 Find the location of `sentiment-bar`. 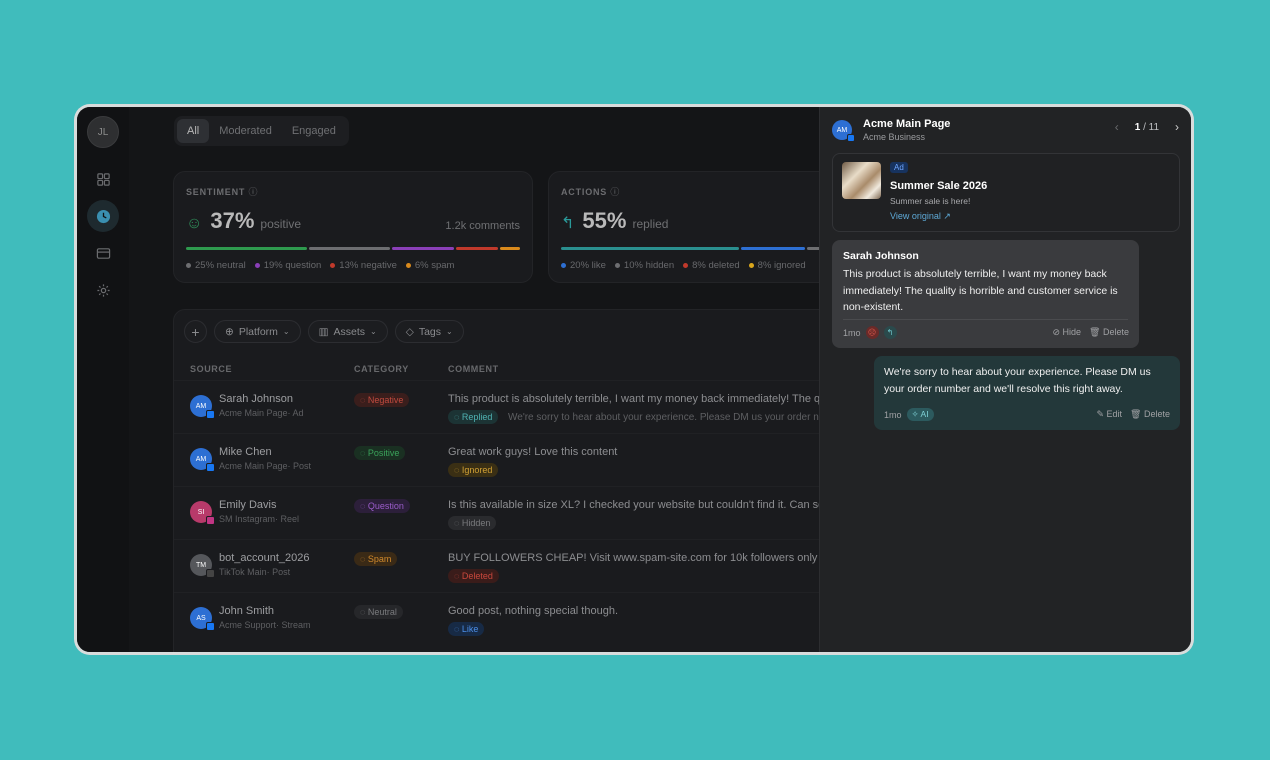

sentiment-bar is located at coordinates (353, 248).